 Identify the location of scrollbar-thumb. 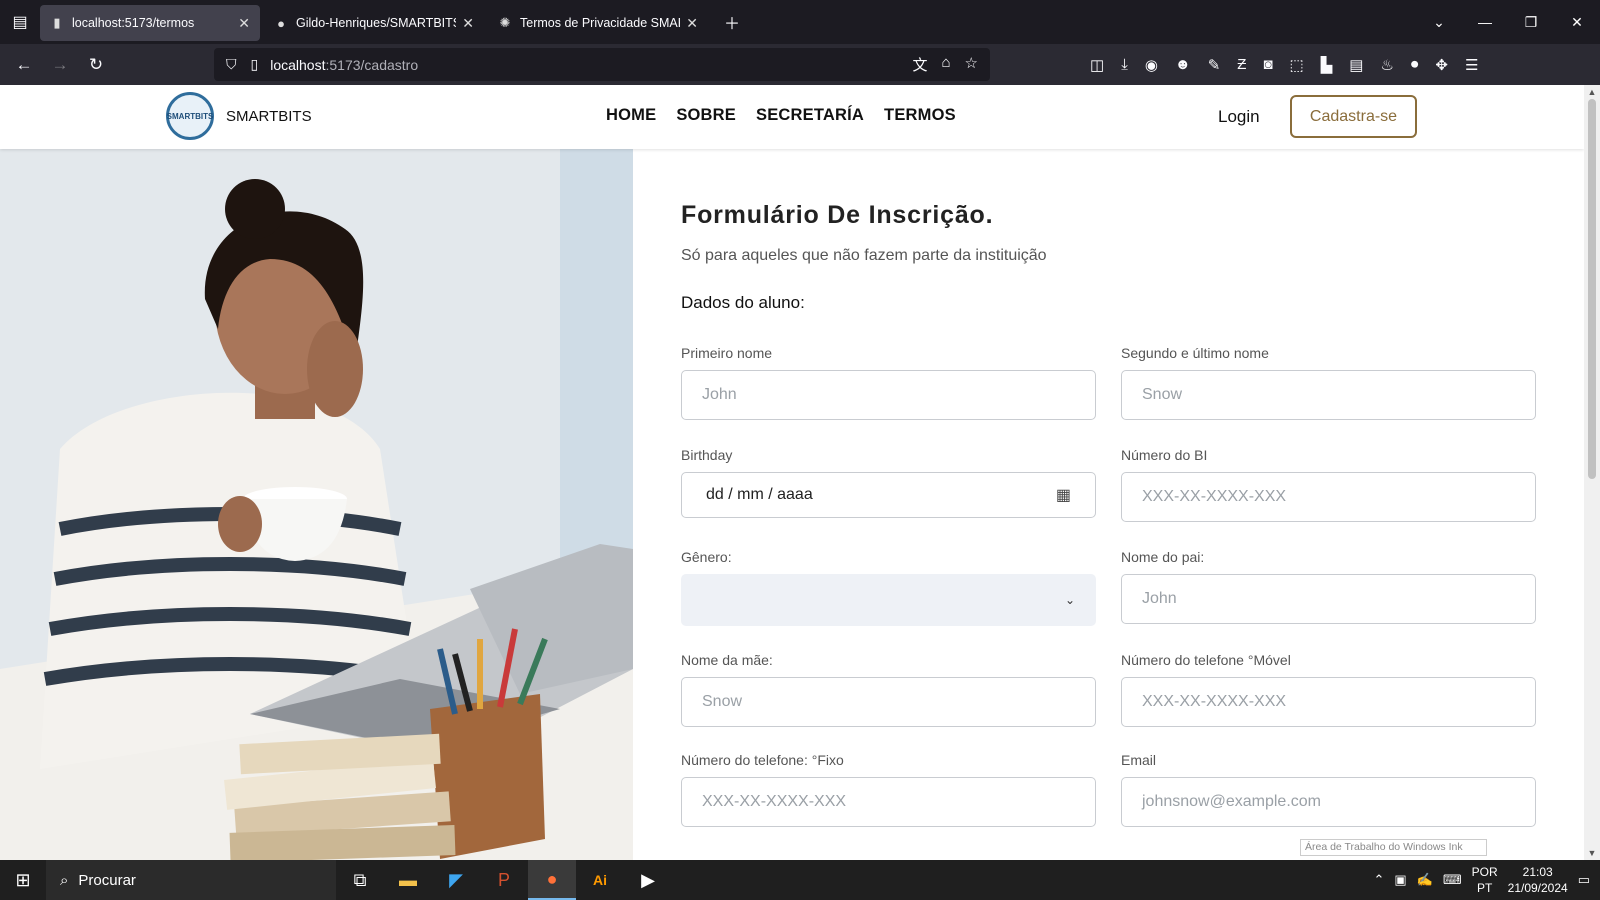
(1592, 289).